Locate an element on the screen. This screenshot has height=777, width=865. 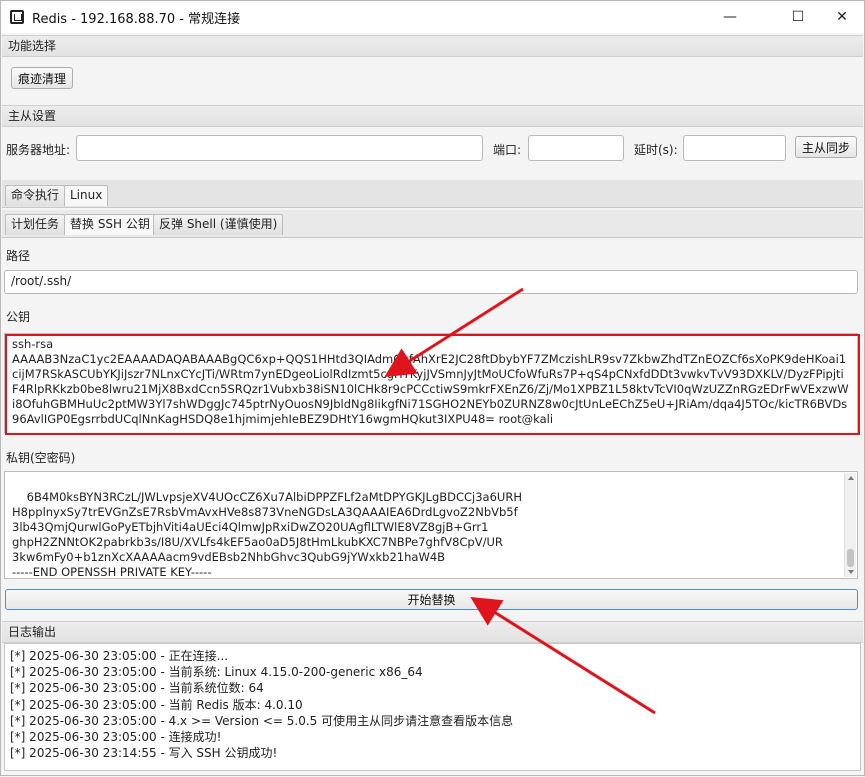
tab-command-exec: 命令执行 is located at coordinates (35, 195).